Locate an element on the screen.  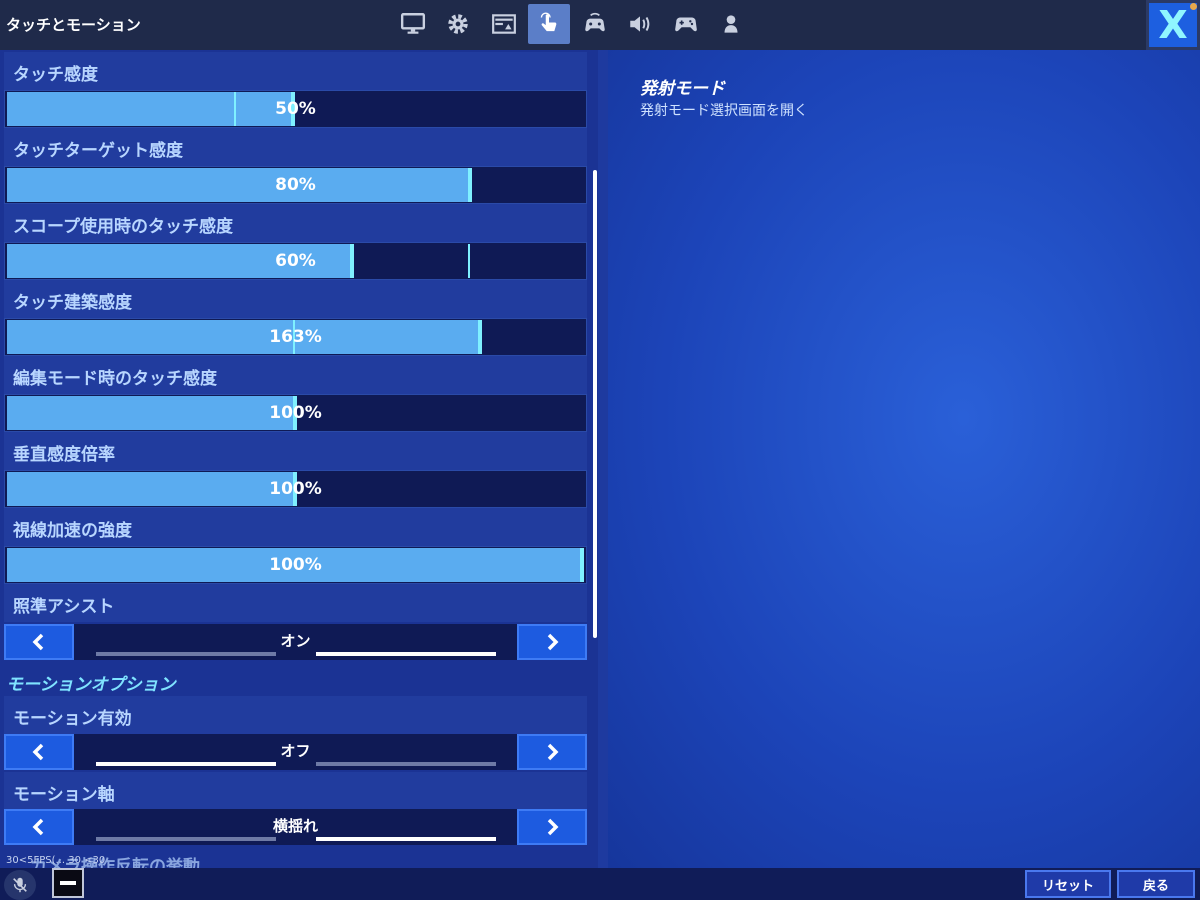
motion-axis-selector: 横揺れ is located at coordinates (295, 827).